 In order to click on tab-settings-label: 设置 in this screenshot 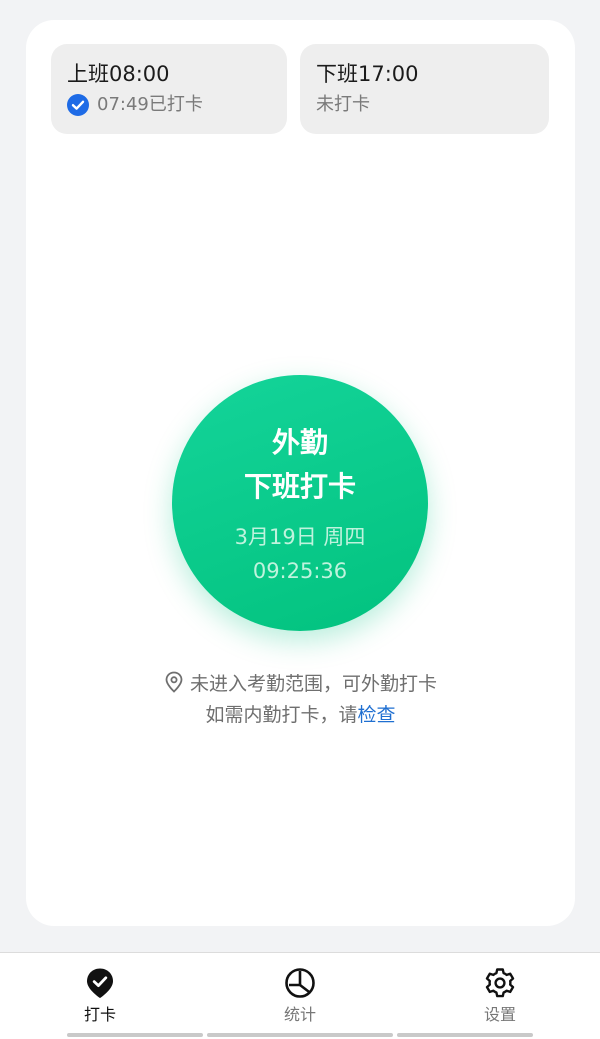, I will do `click(499, 1014)`.